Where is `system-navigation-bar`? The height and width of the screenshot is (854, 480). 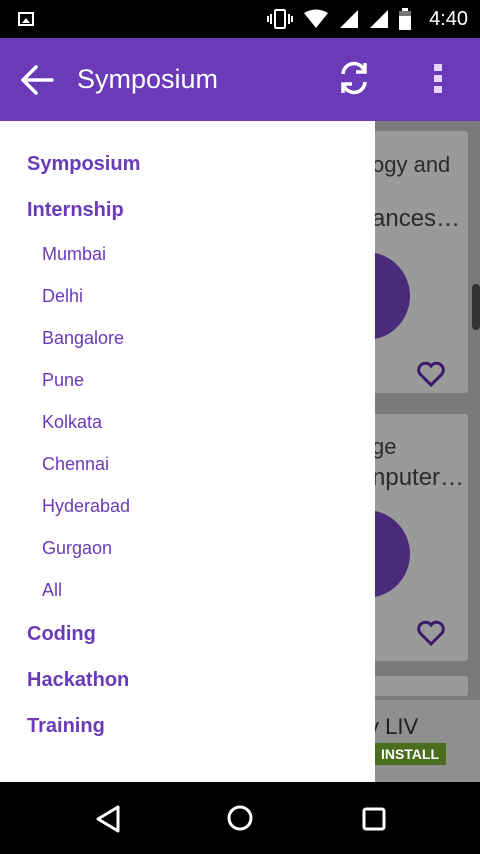 system-navigation-bar is located at coordinates (240, 818).